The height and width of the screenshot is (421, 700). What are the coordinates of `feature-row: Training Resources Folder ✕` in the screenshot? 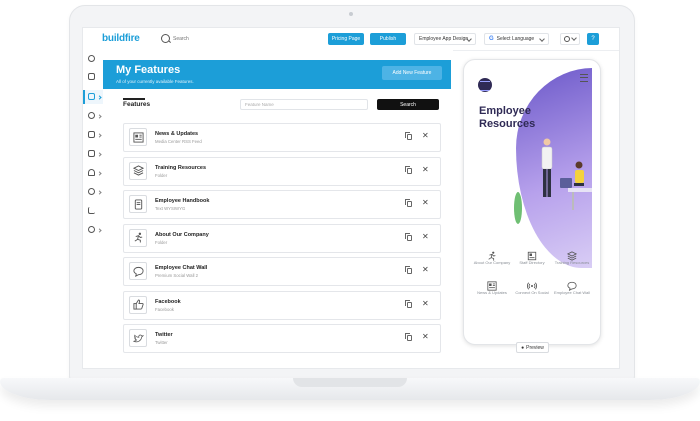 It's located at (282, 171).